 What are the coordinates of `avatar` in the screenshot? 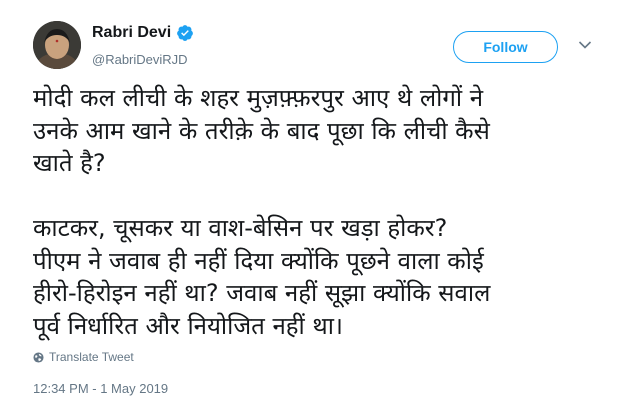 It's located at (57, 45).